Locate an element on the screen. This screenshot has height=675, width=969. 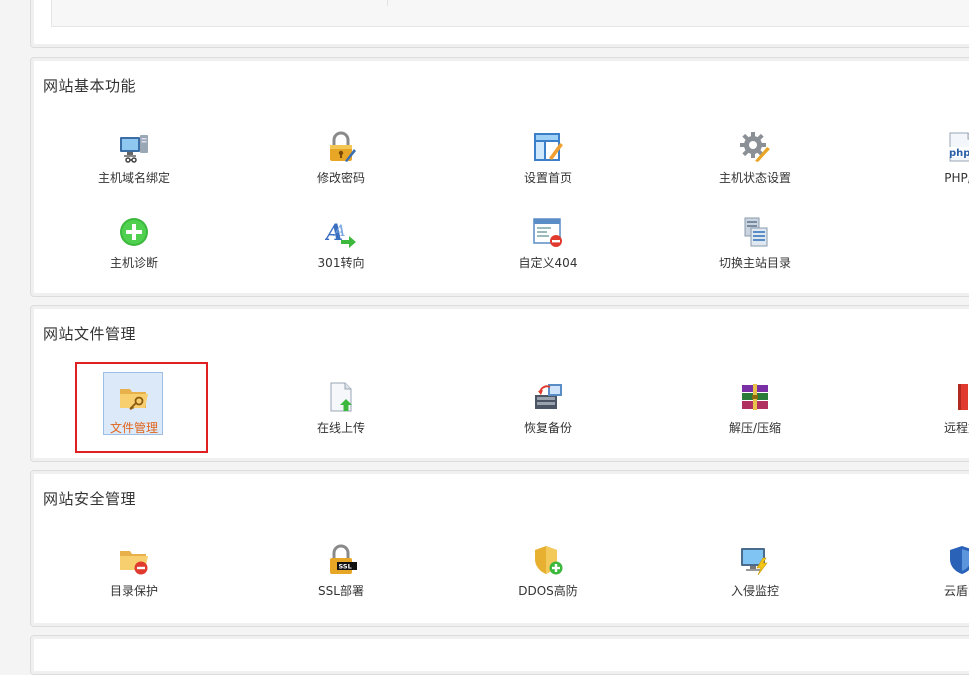
tile-label: 301转向 is located at coordinates (341, 263).